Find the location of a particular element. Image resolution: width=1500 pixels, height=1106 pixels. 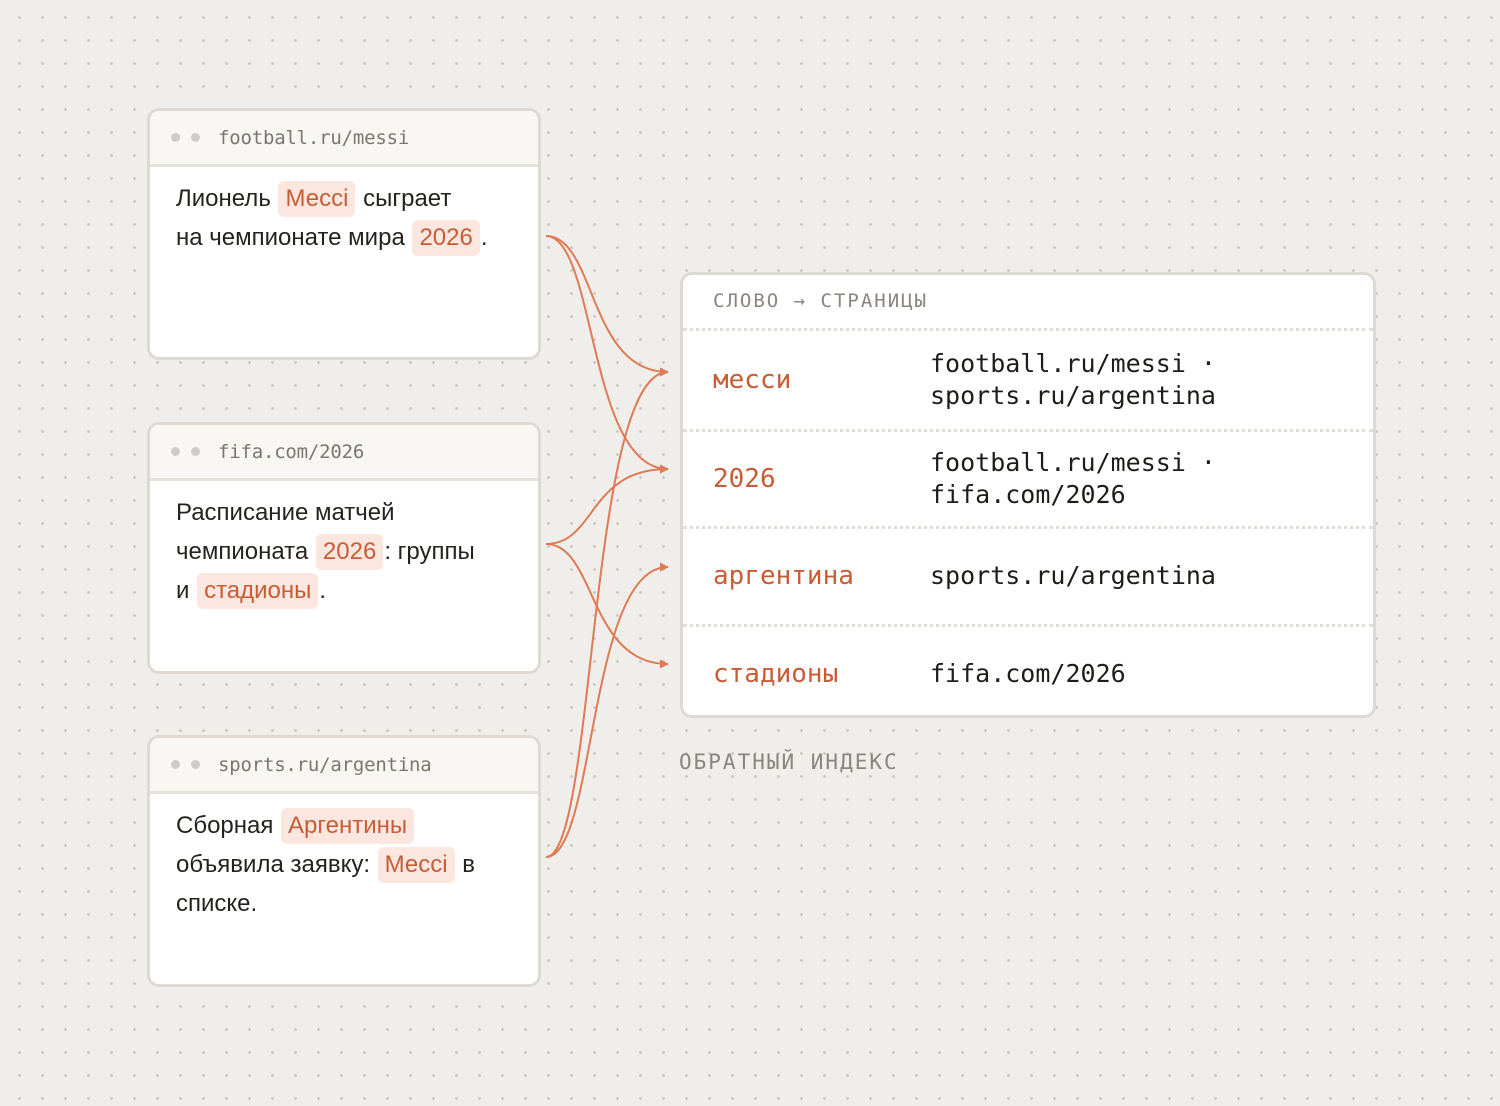

document-url-bar: football.ru/messi is located at coordinates (344, 139).